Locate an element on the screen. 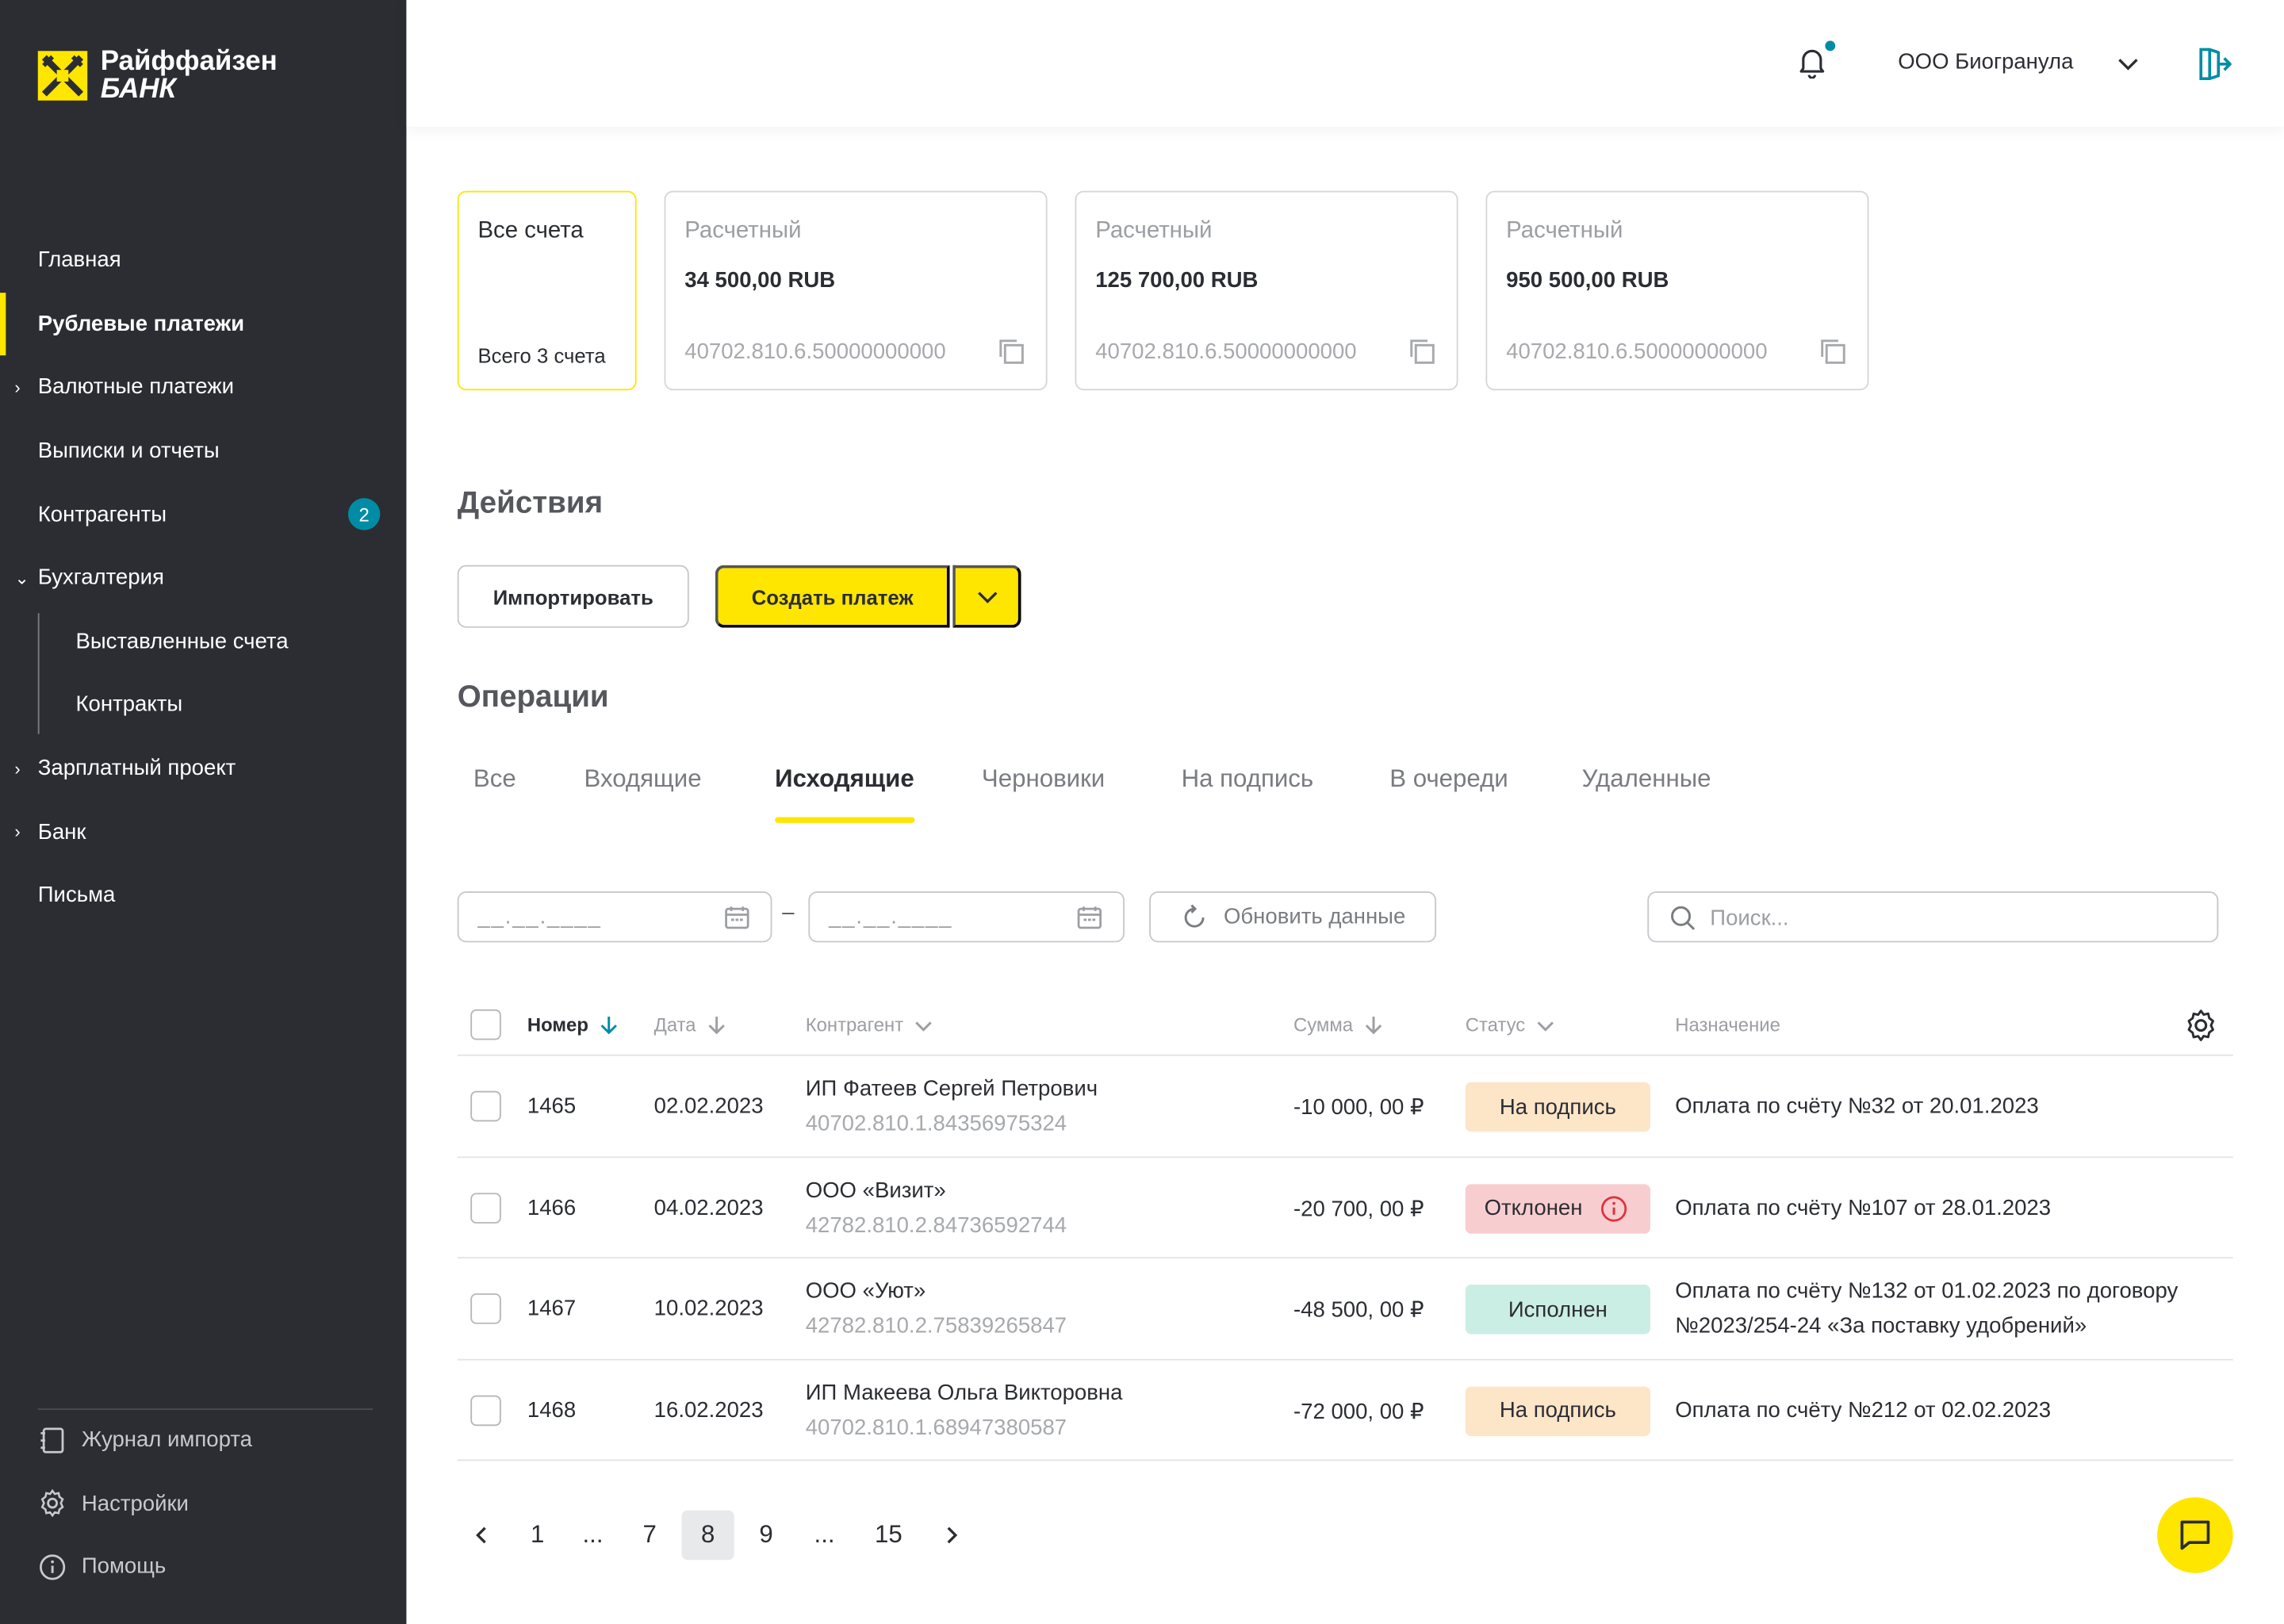 This screenshot has height=1624, width=2284. create-payment-dropdown-button is located at coordinates (986, 596).